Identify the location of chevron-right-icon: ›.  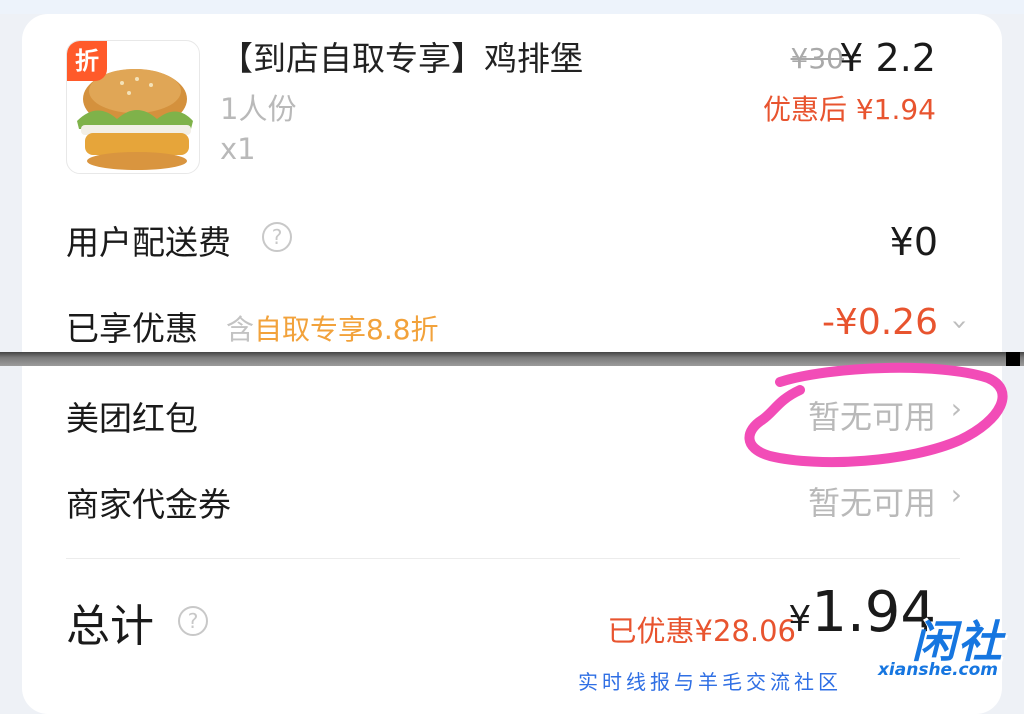
(956, 494).